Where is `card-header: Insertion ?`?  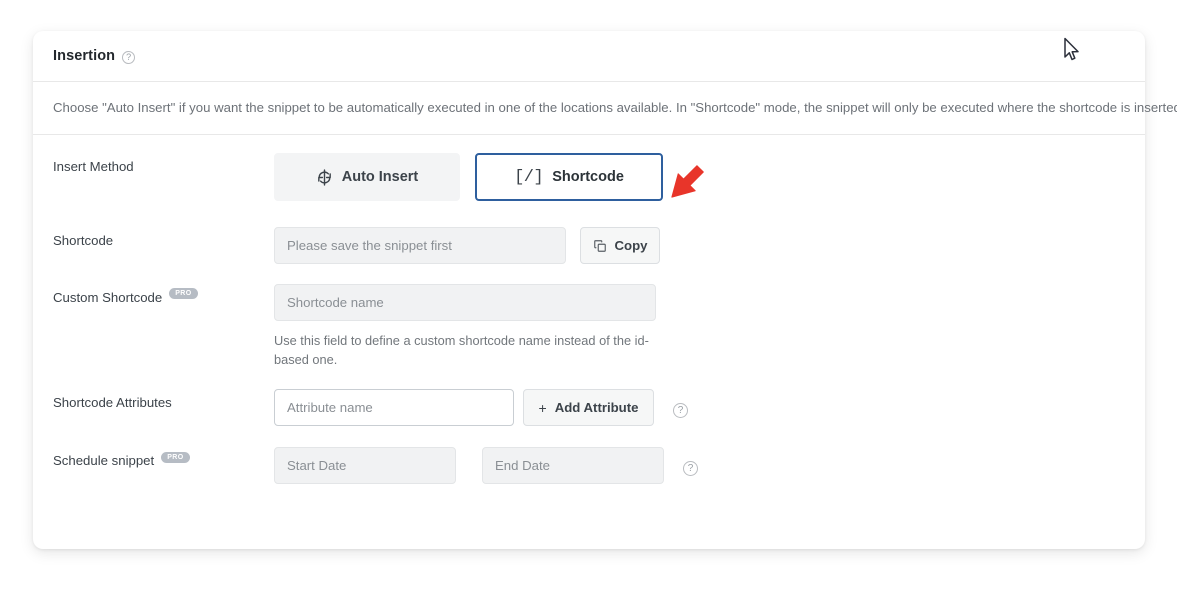 card-header: Insertion ? is located at coordinates (589, 56).